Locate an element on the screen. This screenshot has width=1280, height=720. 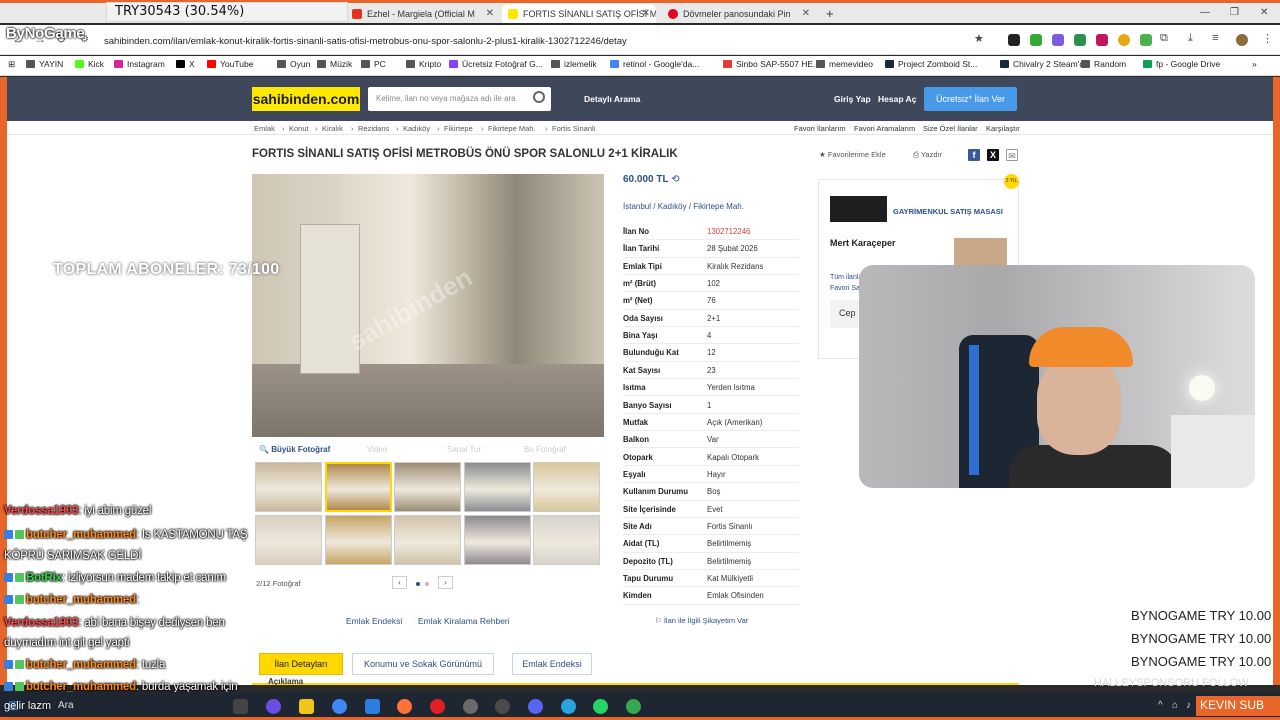
favorite-listings-link: Favori İlanlarım is located at coordinates (820, 128).